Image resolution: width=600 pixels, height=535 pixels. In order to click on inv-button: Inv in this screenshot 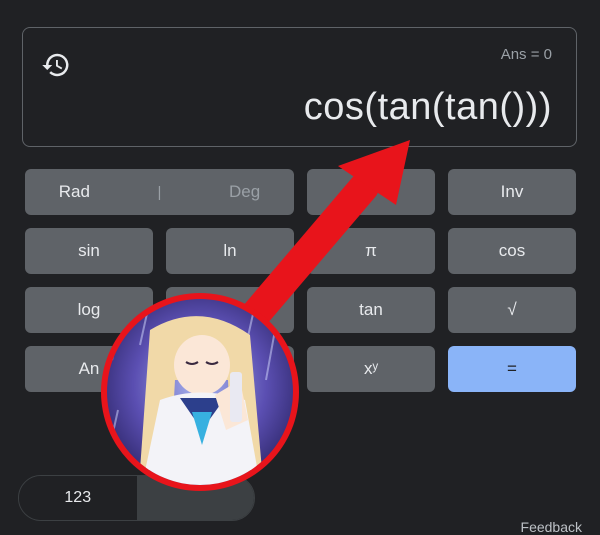, I will do `click(512, 192)`.